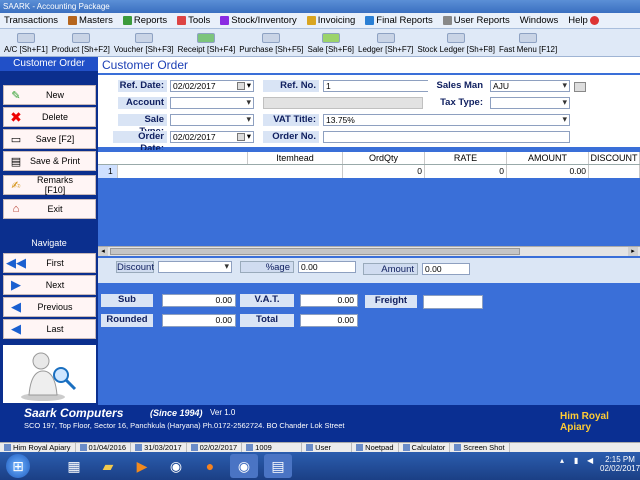 Image resolution: width=640 pixels, height=480 pixels. I want to click on account-select, so click(212, 103).